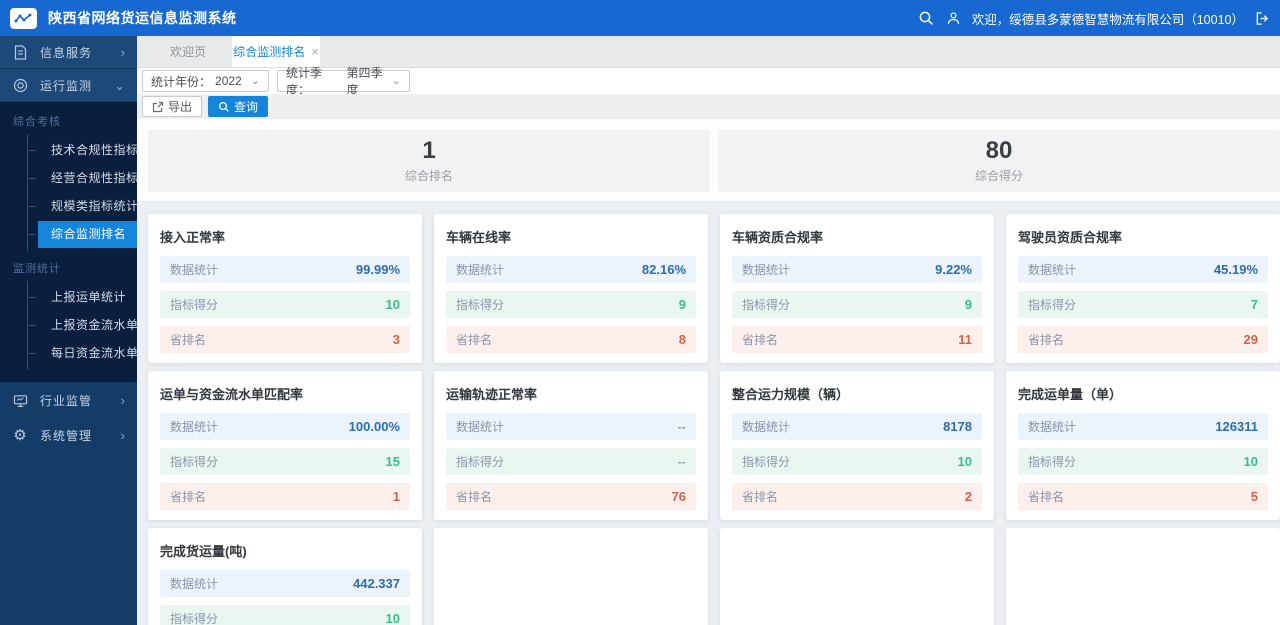 The image size is (1280, 625). Describe the element at coordinates (778, 237) in the screenshot. I see `metric-card-title: 车辆资质合规率` at that location.